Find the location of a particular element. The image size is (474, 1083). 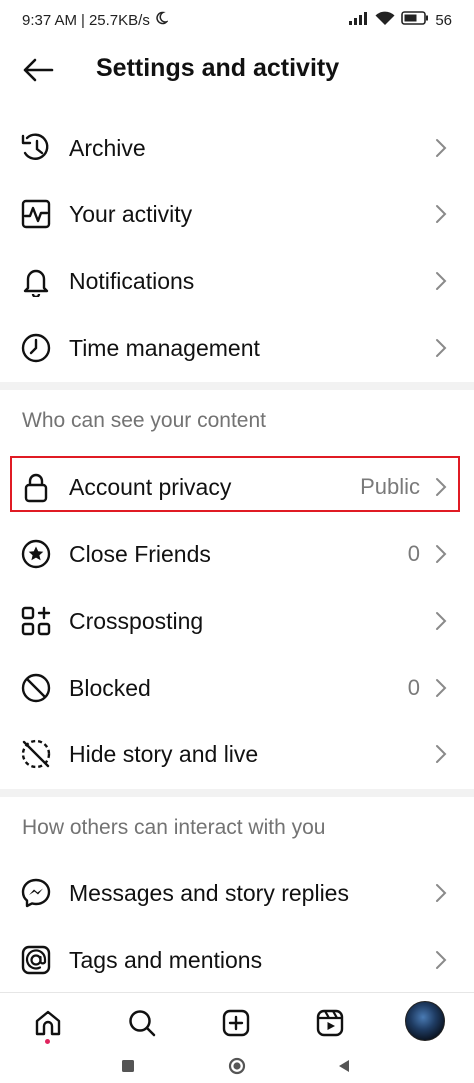

bottom-nav is located at coordinates (237, 1021).